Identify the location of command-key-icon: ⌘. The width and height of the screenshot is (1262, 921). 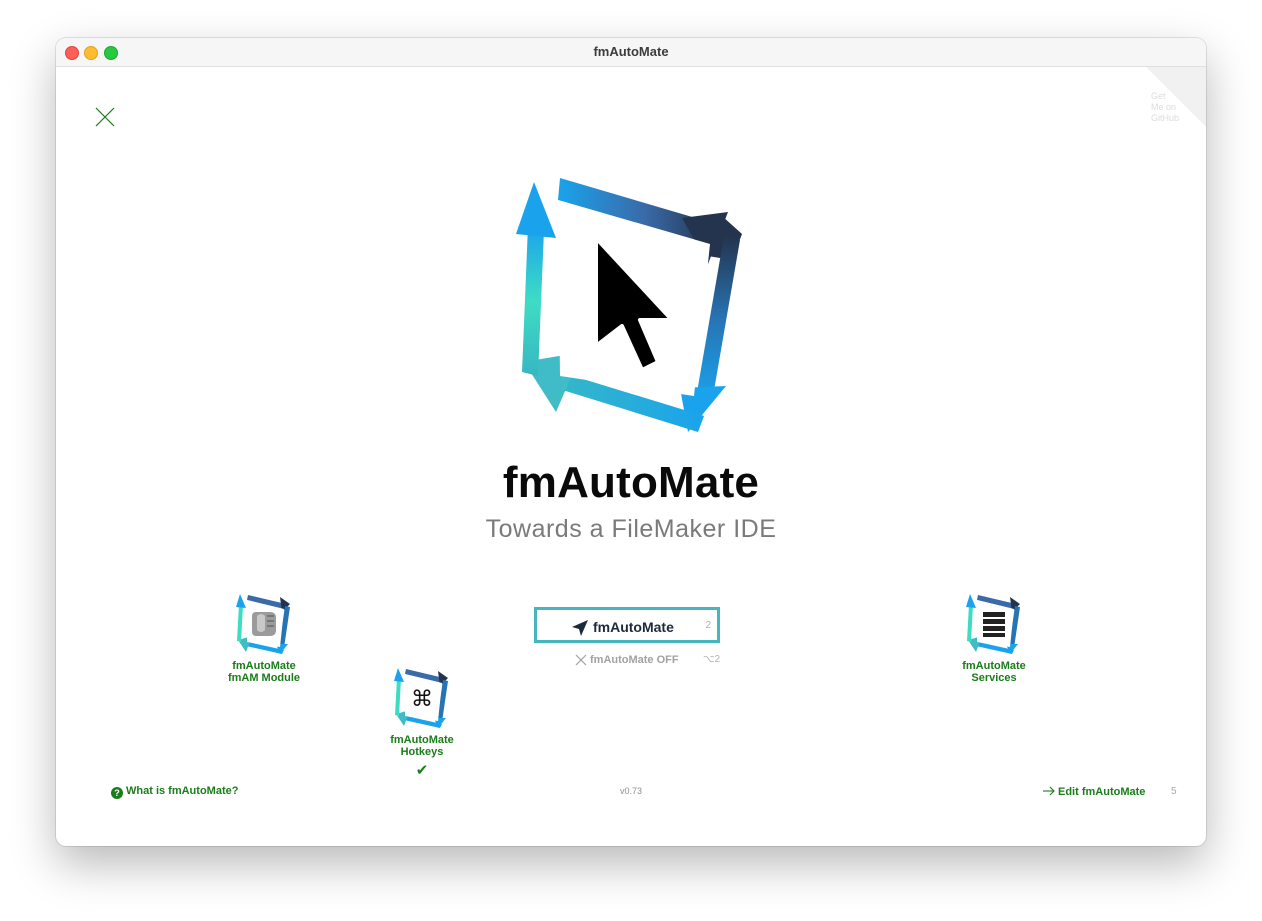
(421, 698).